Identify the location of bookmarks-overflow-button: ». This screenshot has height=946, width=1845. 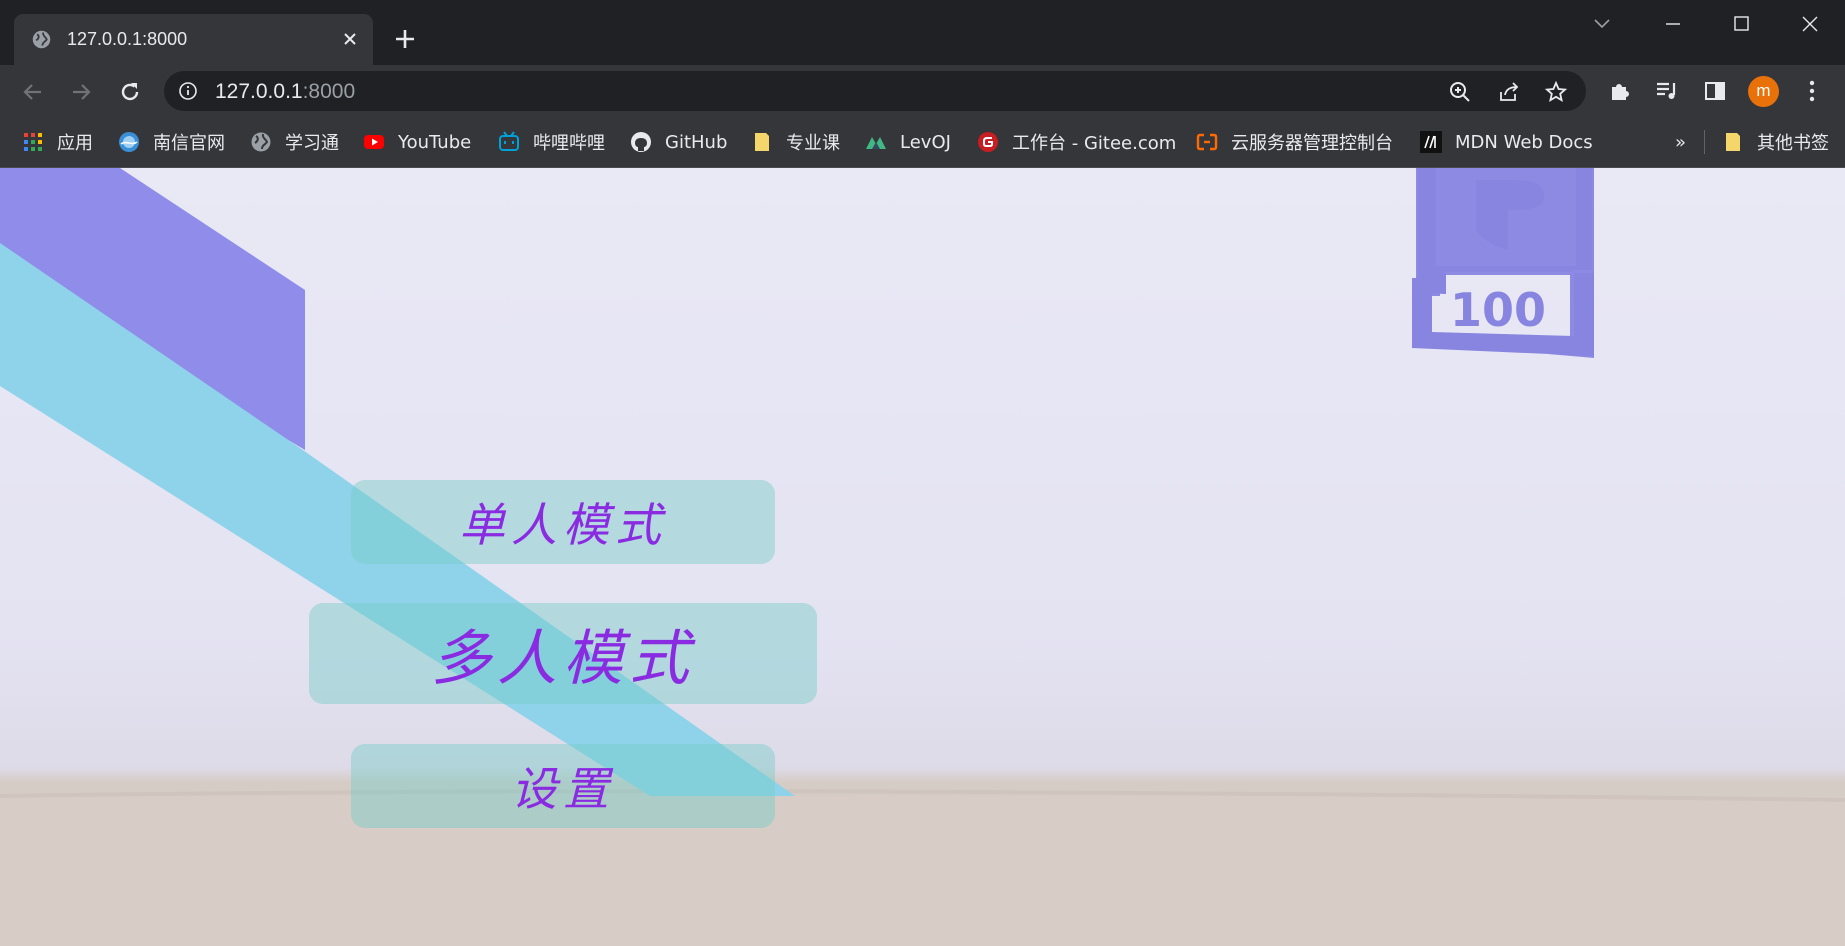
(1680, 142).